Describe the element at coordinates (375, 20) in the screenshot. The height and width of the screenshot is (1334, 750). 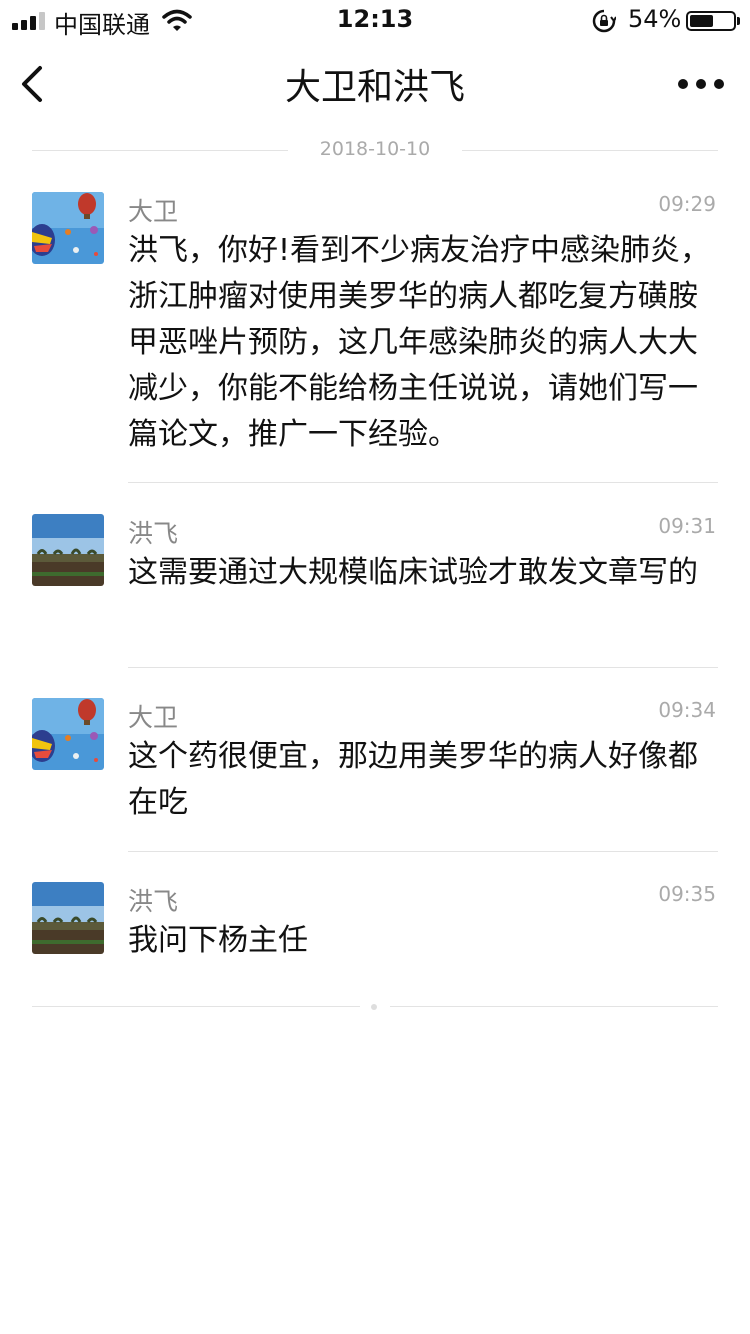
I see `status-bar: 中国联通 12:13 54%` at that location.